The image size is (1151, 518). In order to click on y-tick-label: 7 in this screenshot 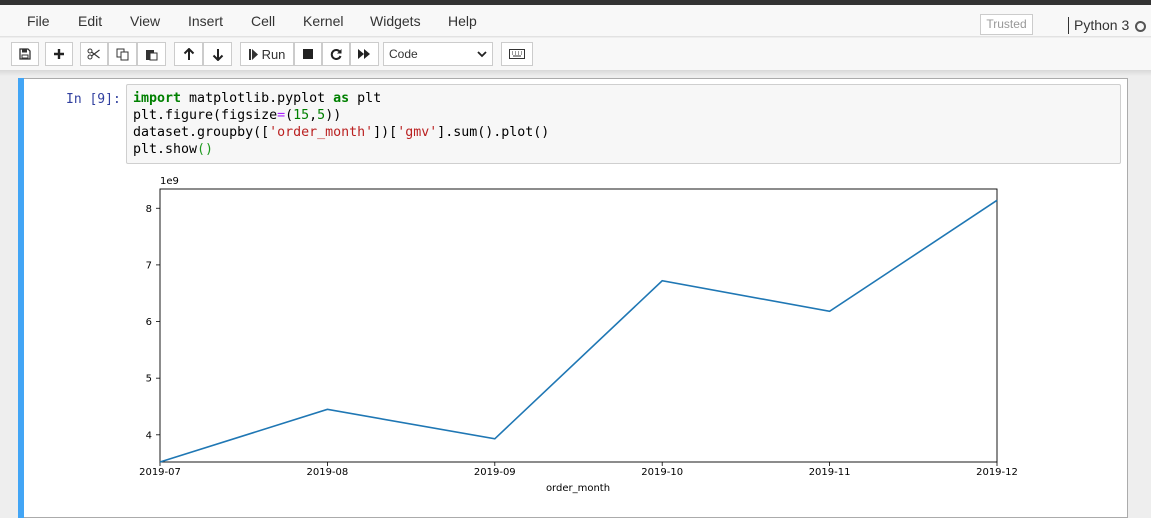, I will do `click(149, 265)`.